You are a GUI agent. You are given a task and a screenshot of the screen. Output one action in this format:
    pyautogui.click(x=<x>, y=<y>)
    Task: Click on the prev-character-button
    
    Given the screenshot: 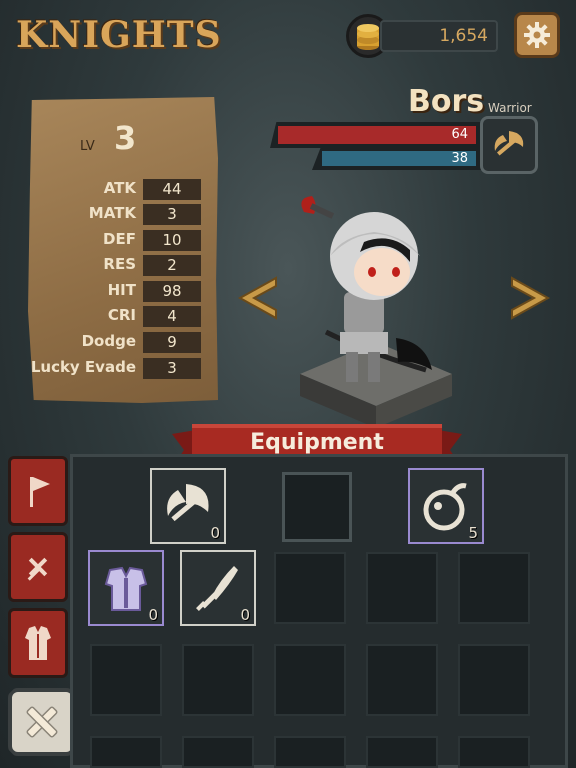 What is the action you would take?
    pyautogui.click(x=257, y=298)
    